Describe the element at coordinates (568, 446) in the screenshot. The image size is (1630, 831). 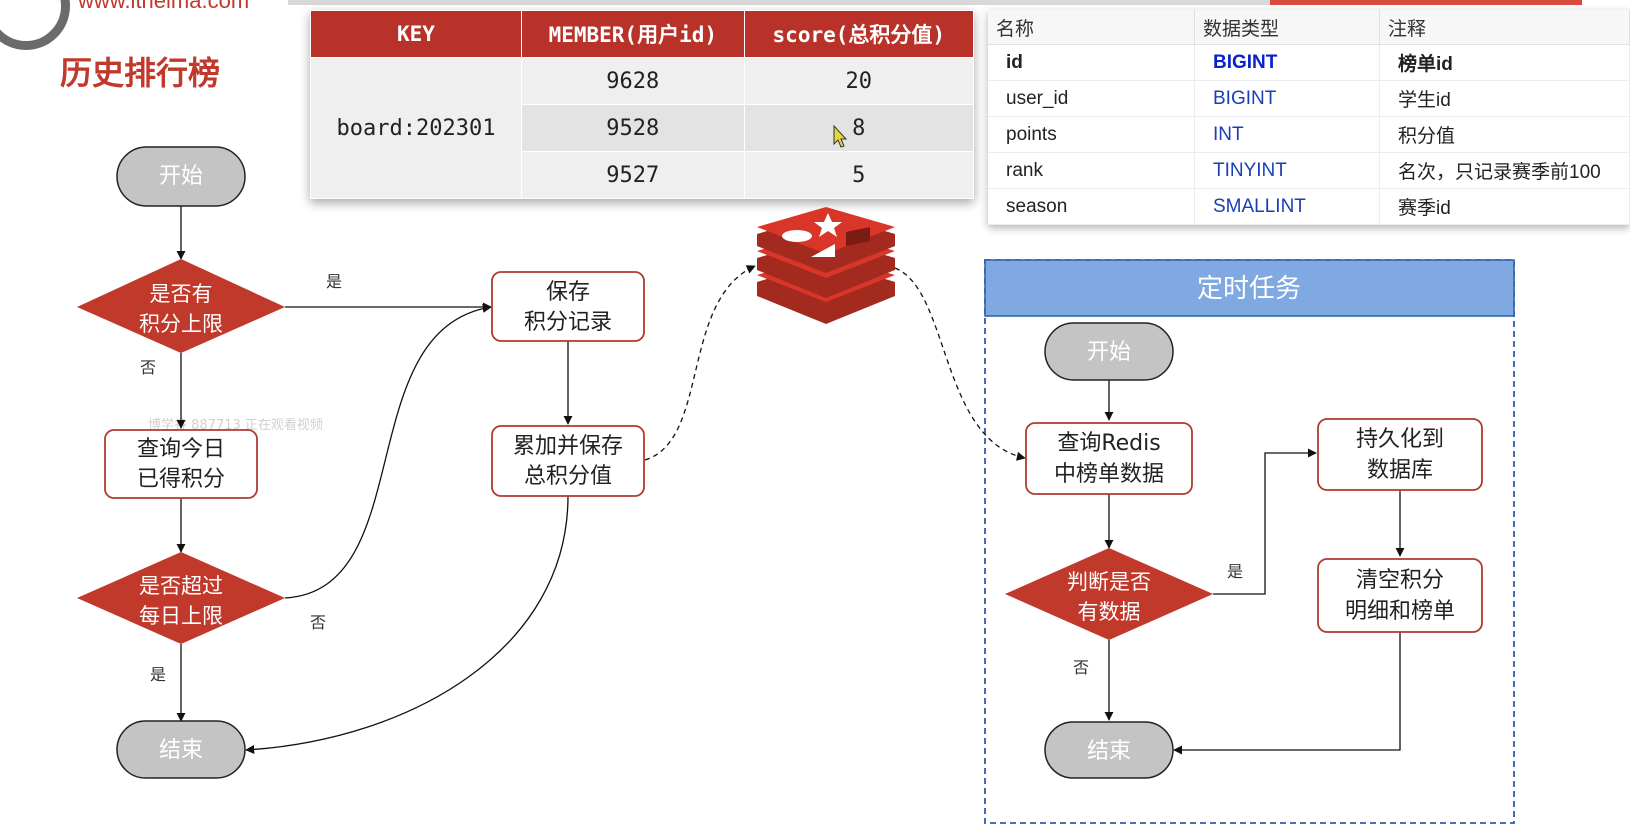
I see `process-label: 累加并保存` at that location.